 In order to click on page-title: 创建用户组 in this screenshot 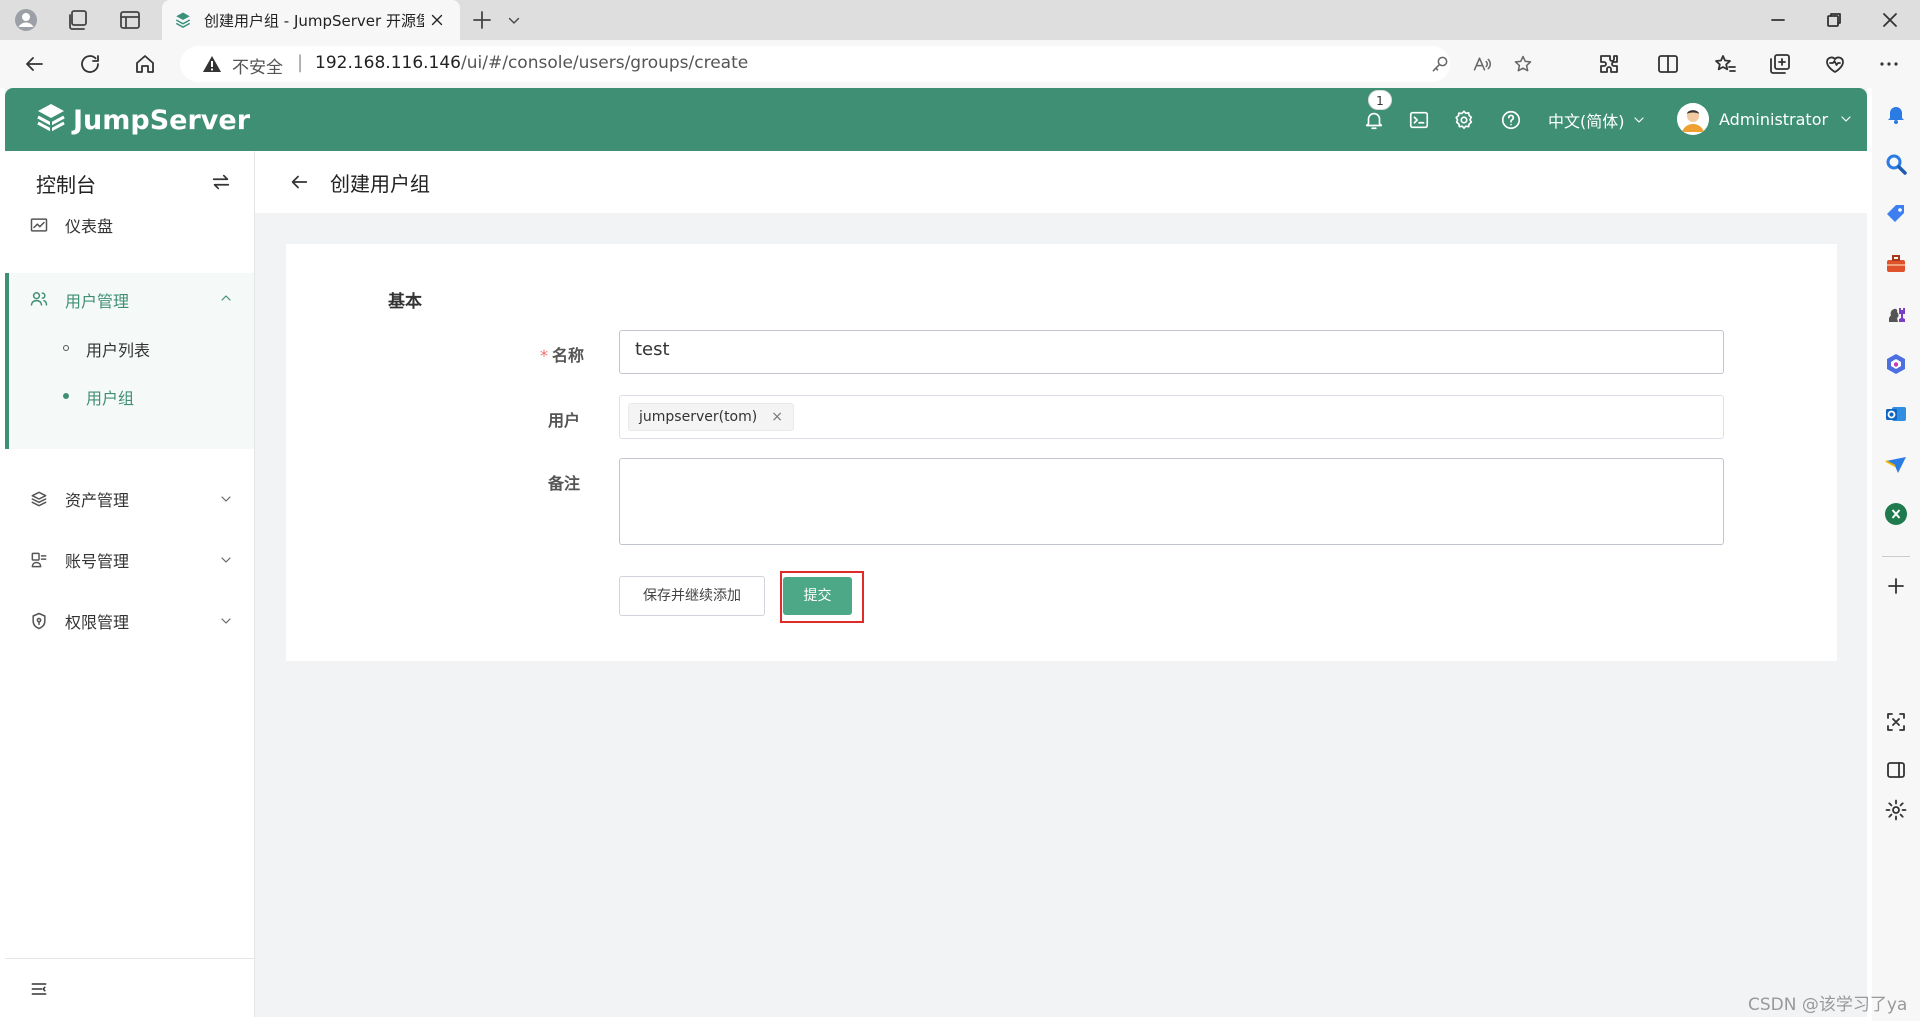, I will do `click(380, 184)`.